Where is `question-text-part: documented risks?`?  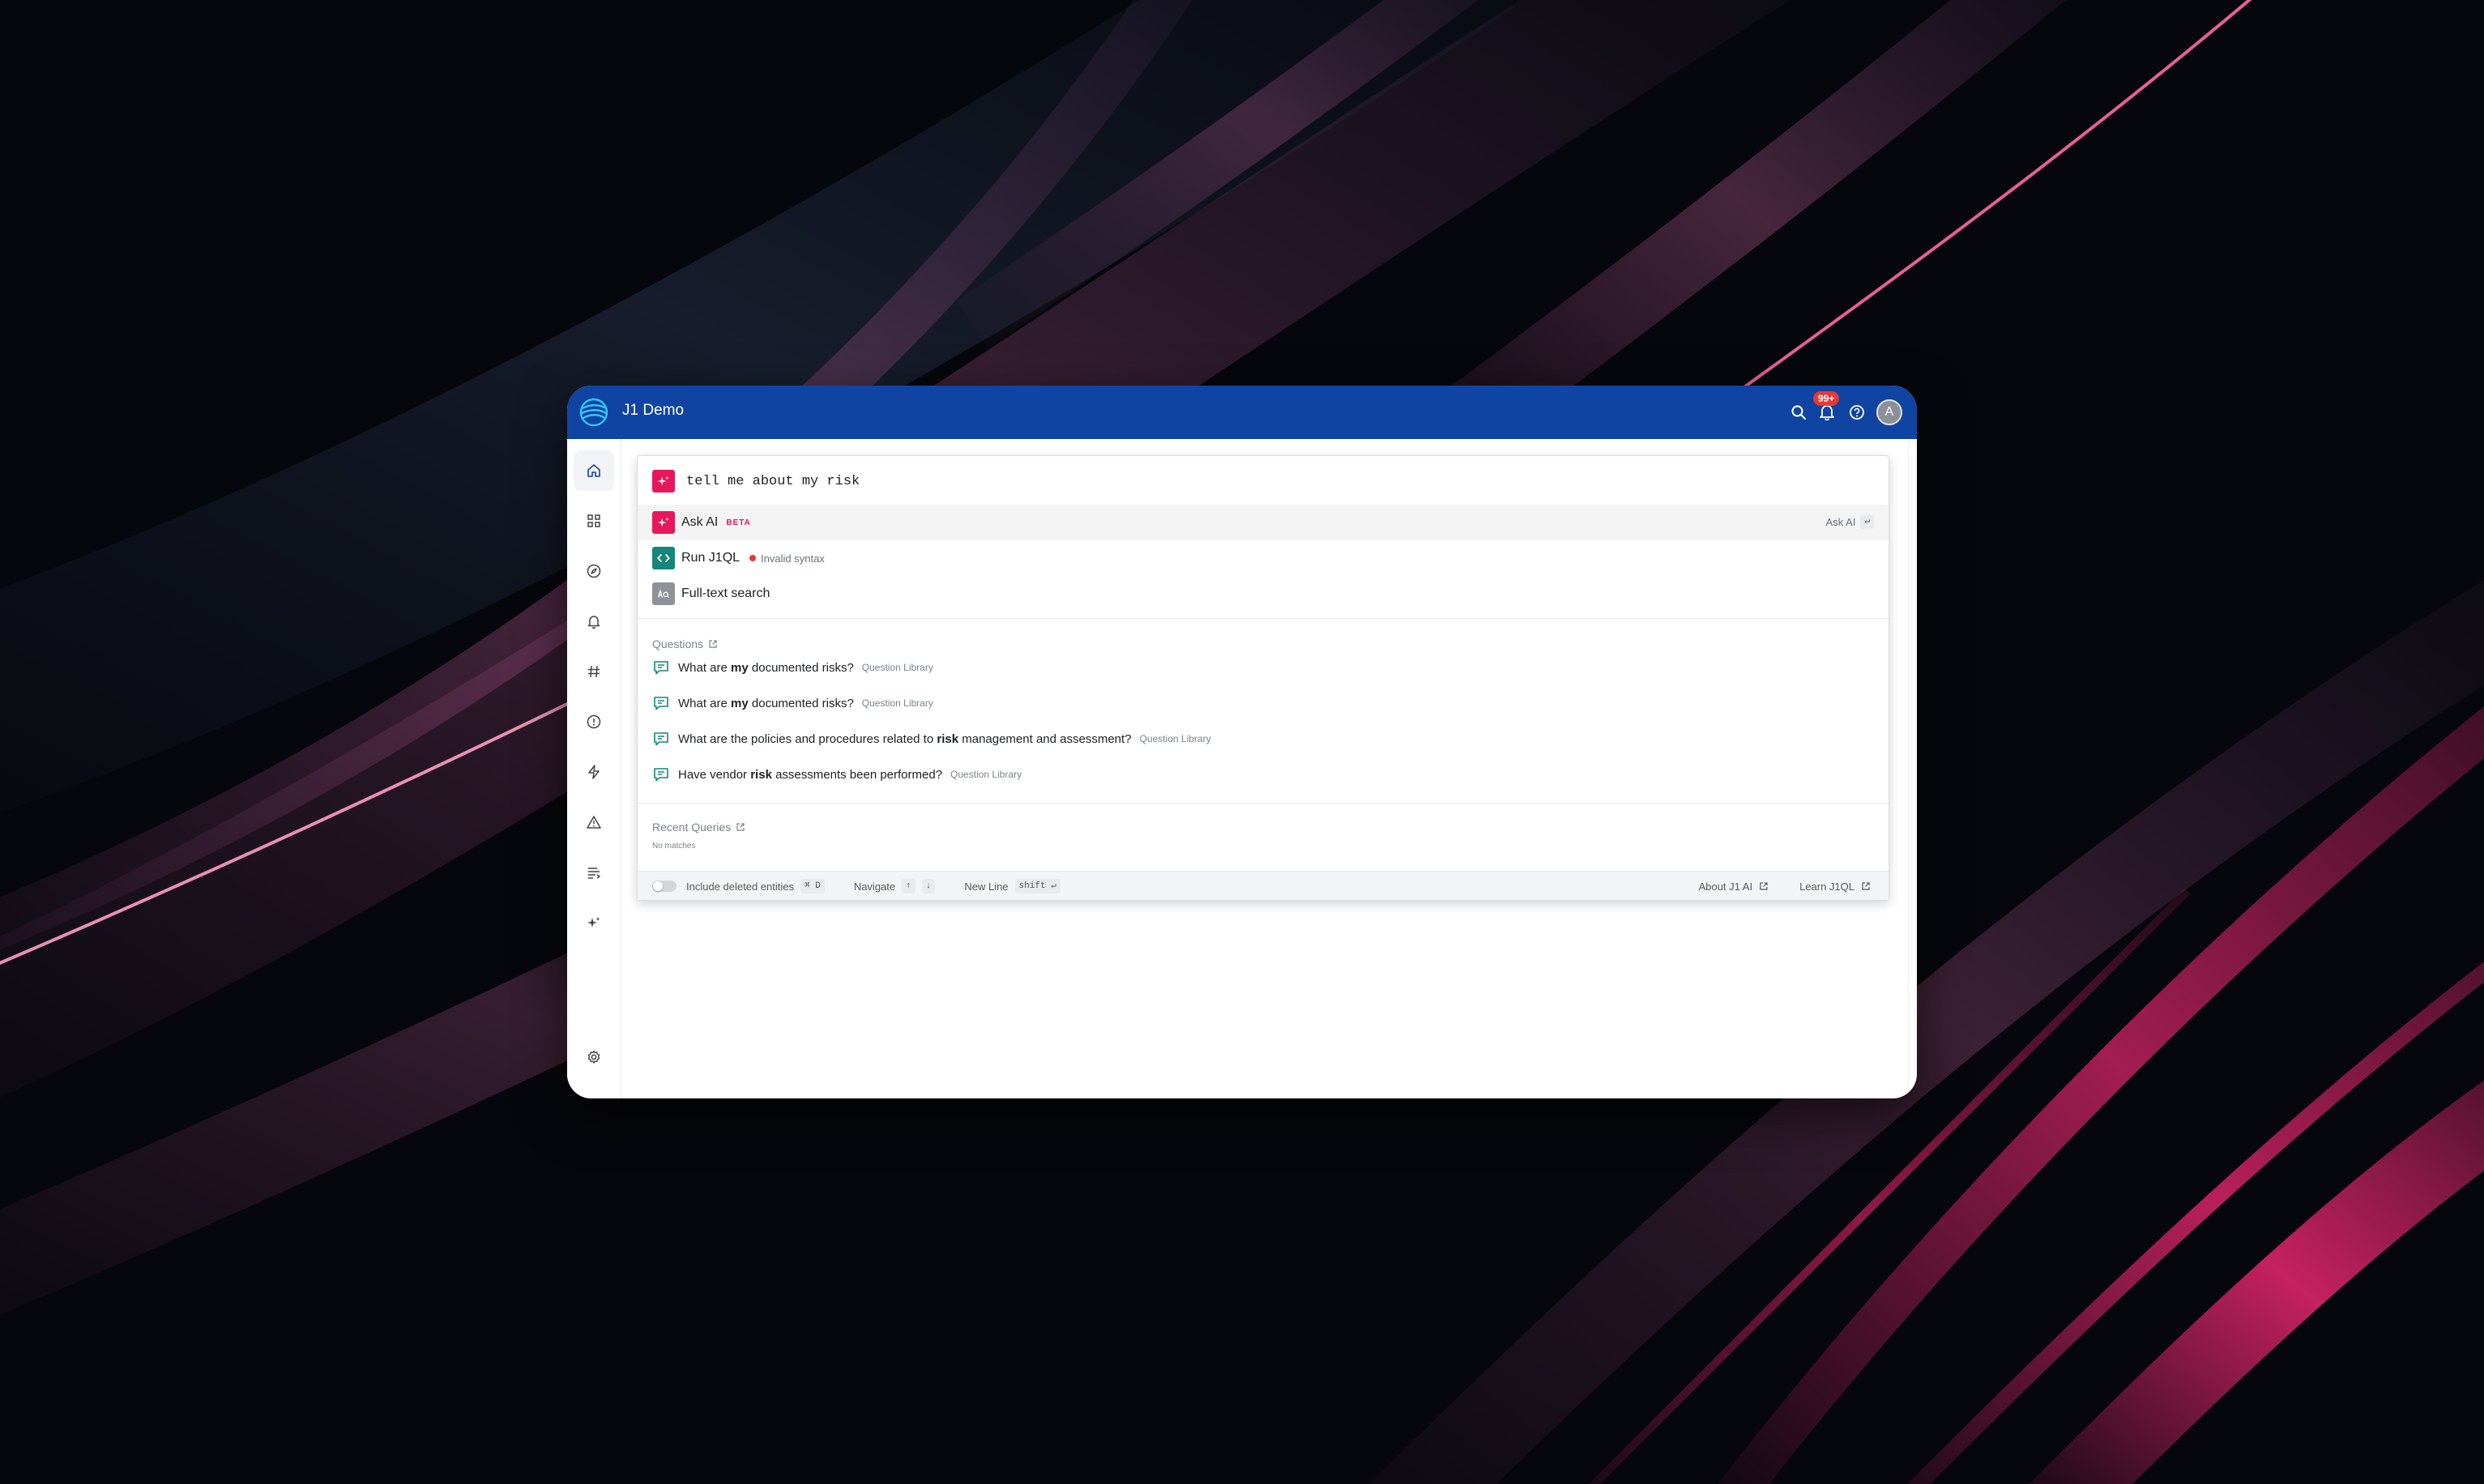 question-text-part: documented risks? is located at coordinates (801, 667).